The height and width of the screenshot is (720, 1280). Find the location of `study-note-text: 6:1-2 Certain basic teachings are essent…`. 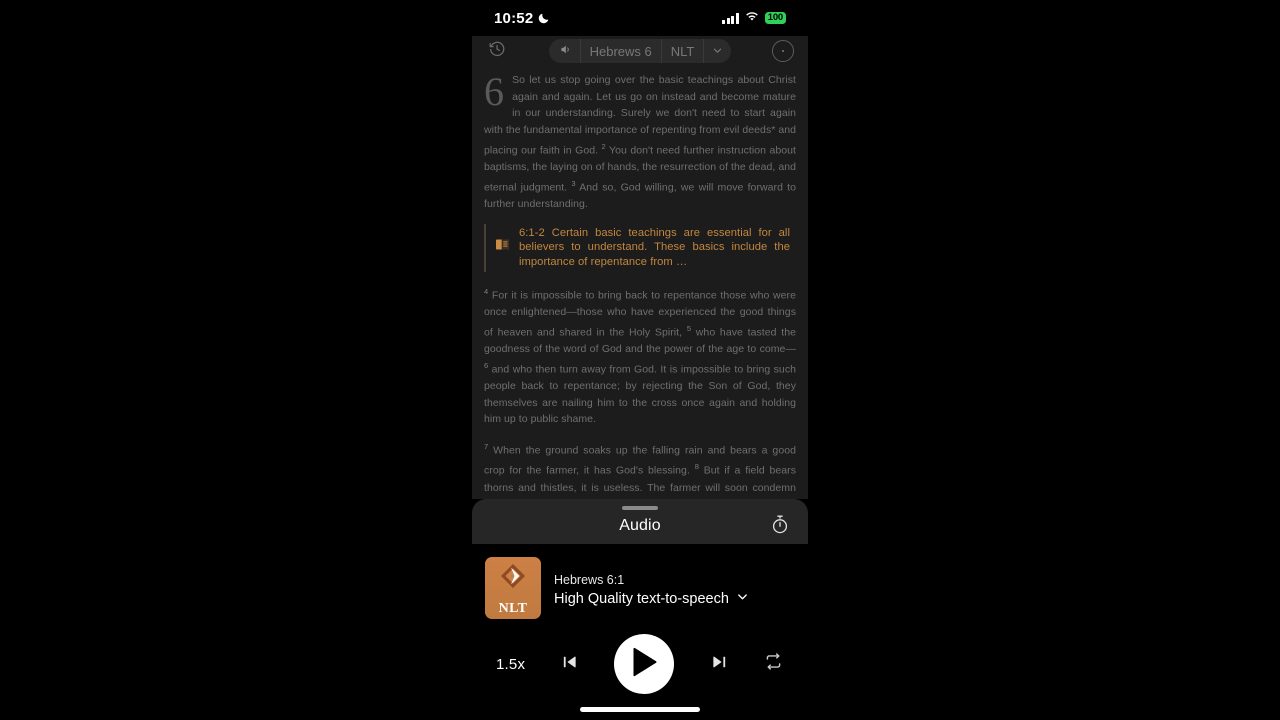

study-note-text: 6:1-2 Certain basic teachings are essent… is located at coordinates (654, 247).